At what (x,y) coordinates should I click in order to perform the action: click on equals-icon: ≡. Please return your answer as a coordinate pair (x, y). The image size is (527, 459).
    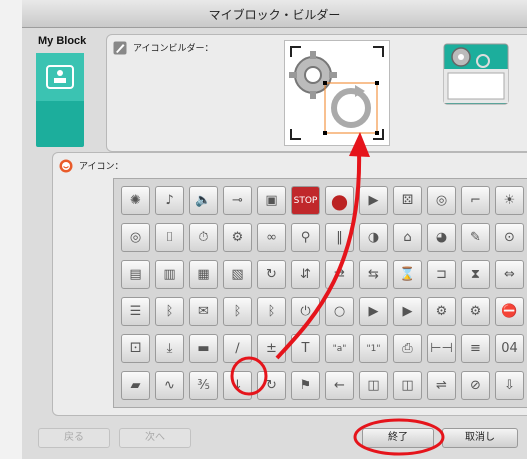
    Looking at the image, I should click on (475, 348).